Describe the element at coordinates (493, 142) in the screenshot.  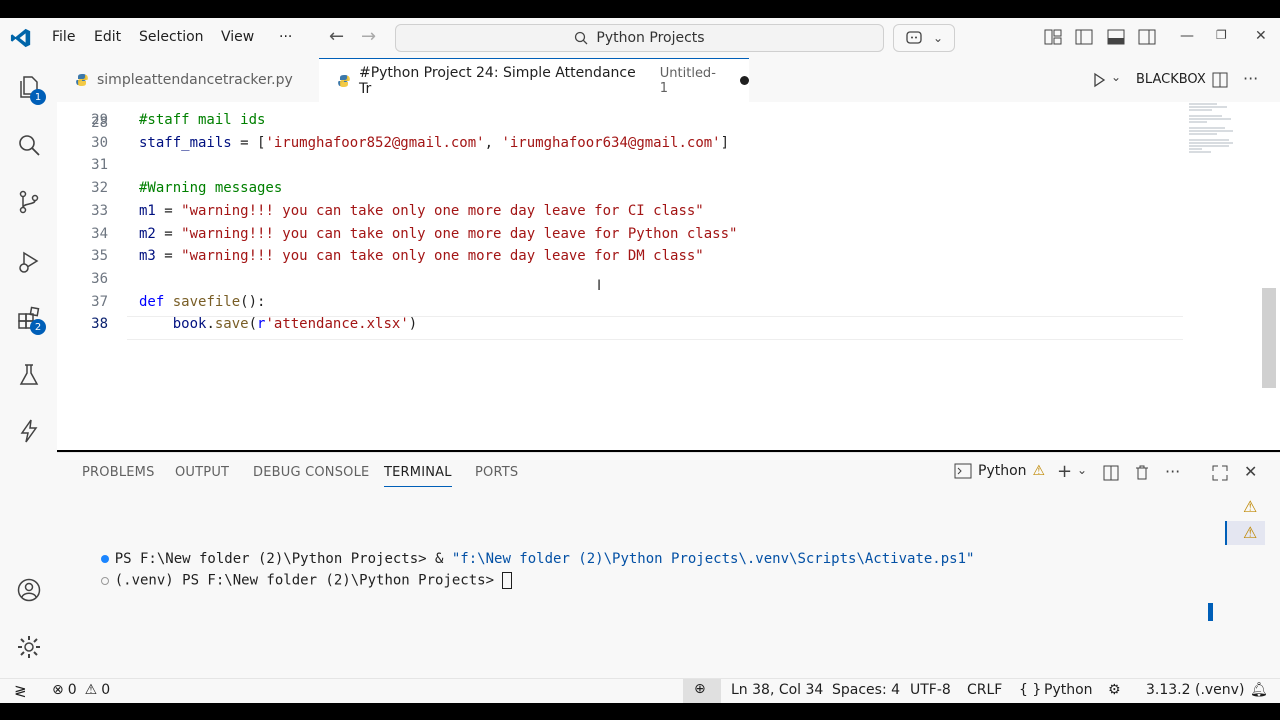
I see `code-token: ,` at that location.